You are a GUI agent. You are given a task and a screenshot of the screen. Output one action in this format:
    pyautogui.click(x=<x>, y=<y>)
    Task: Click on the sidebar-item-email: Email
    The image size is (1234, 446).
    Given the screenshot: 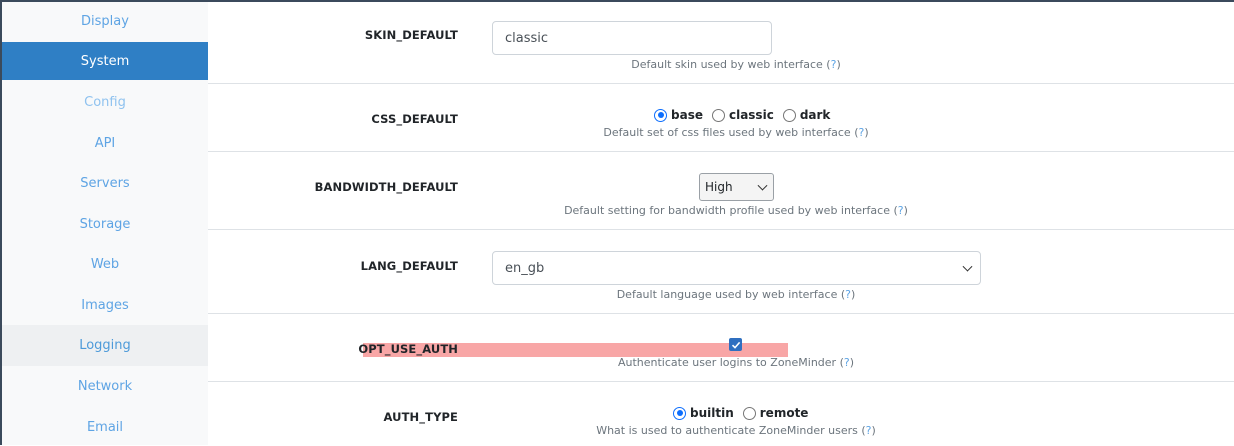 What is the action you would take?
    pyautogui.click(x=105, y=427)
    